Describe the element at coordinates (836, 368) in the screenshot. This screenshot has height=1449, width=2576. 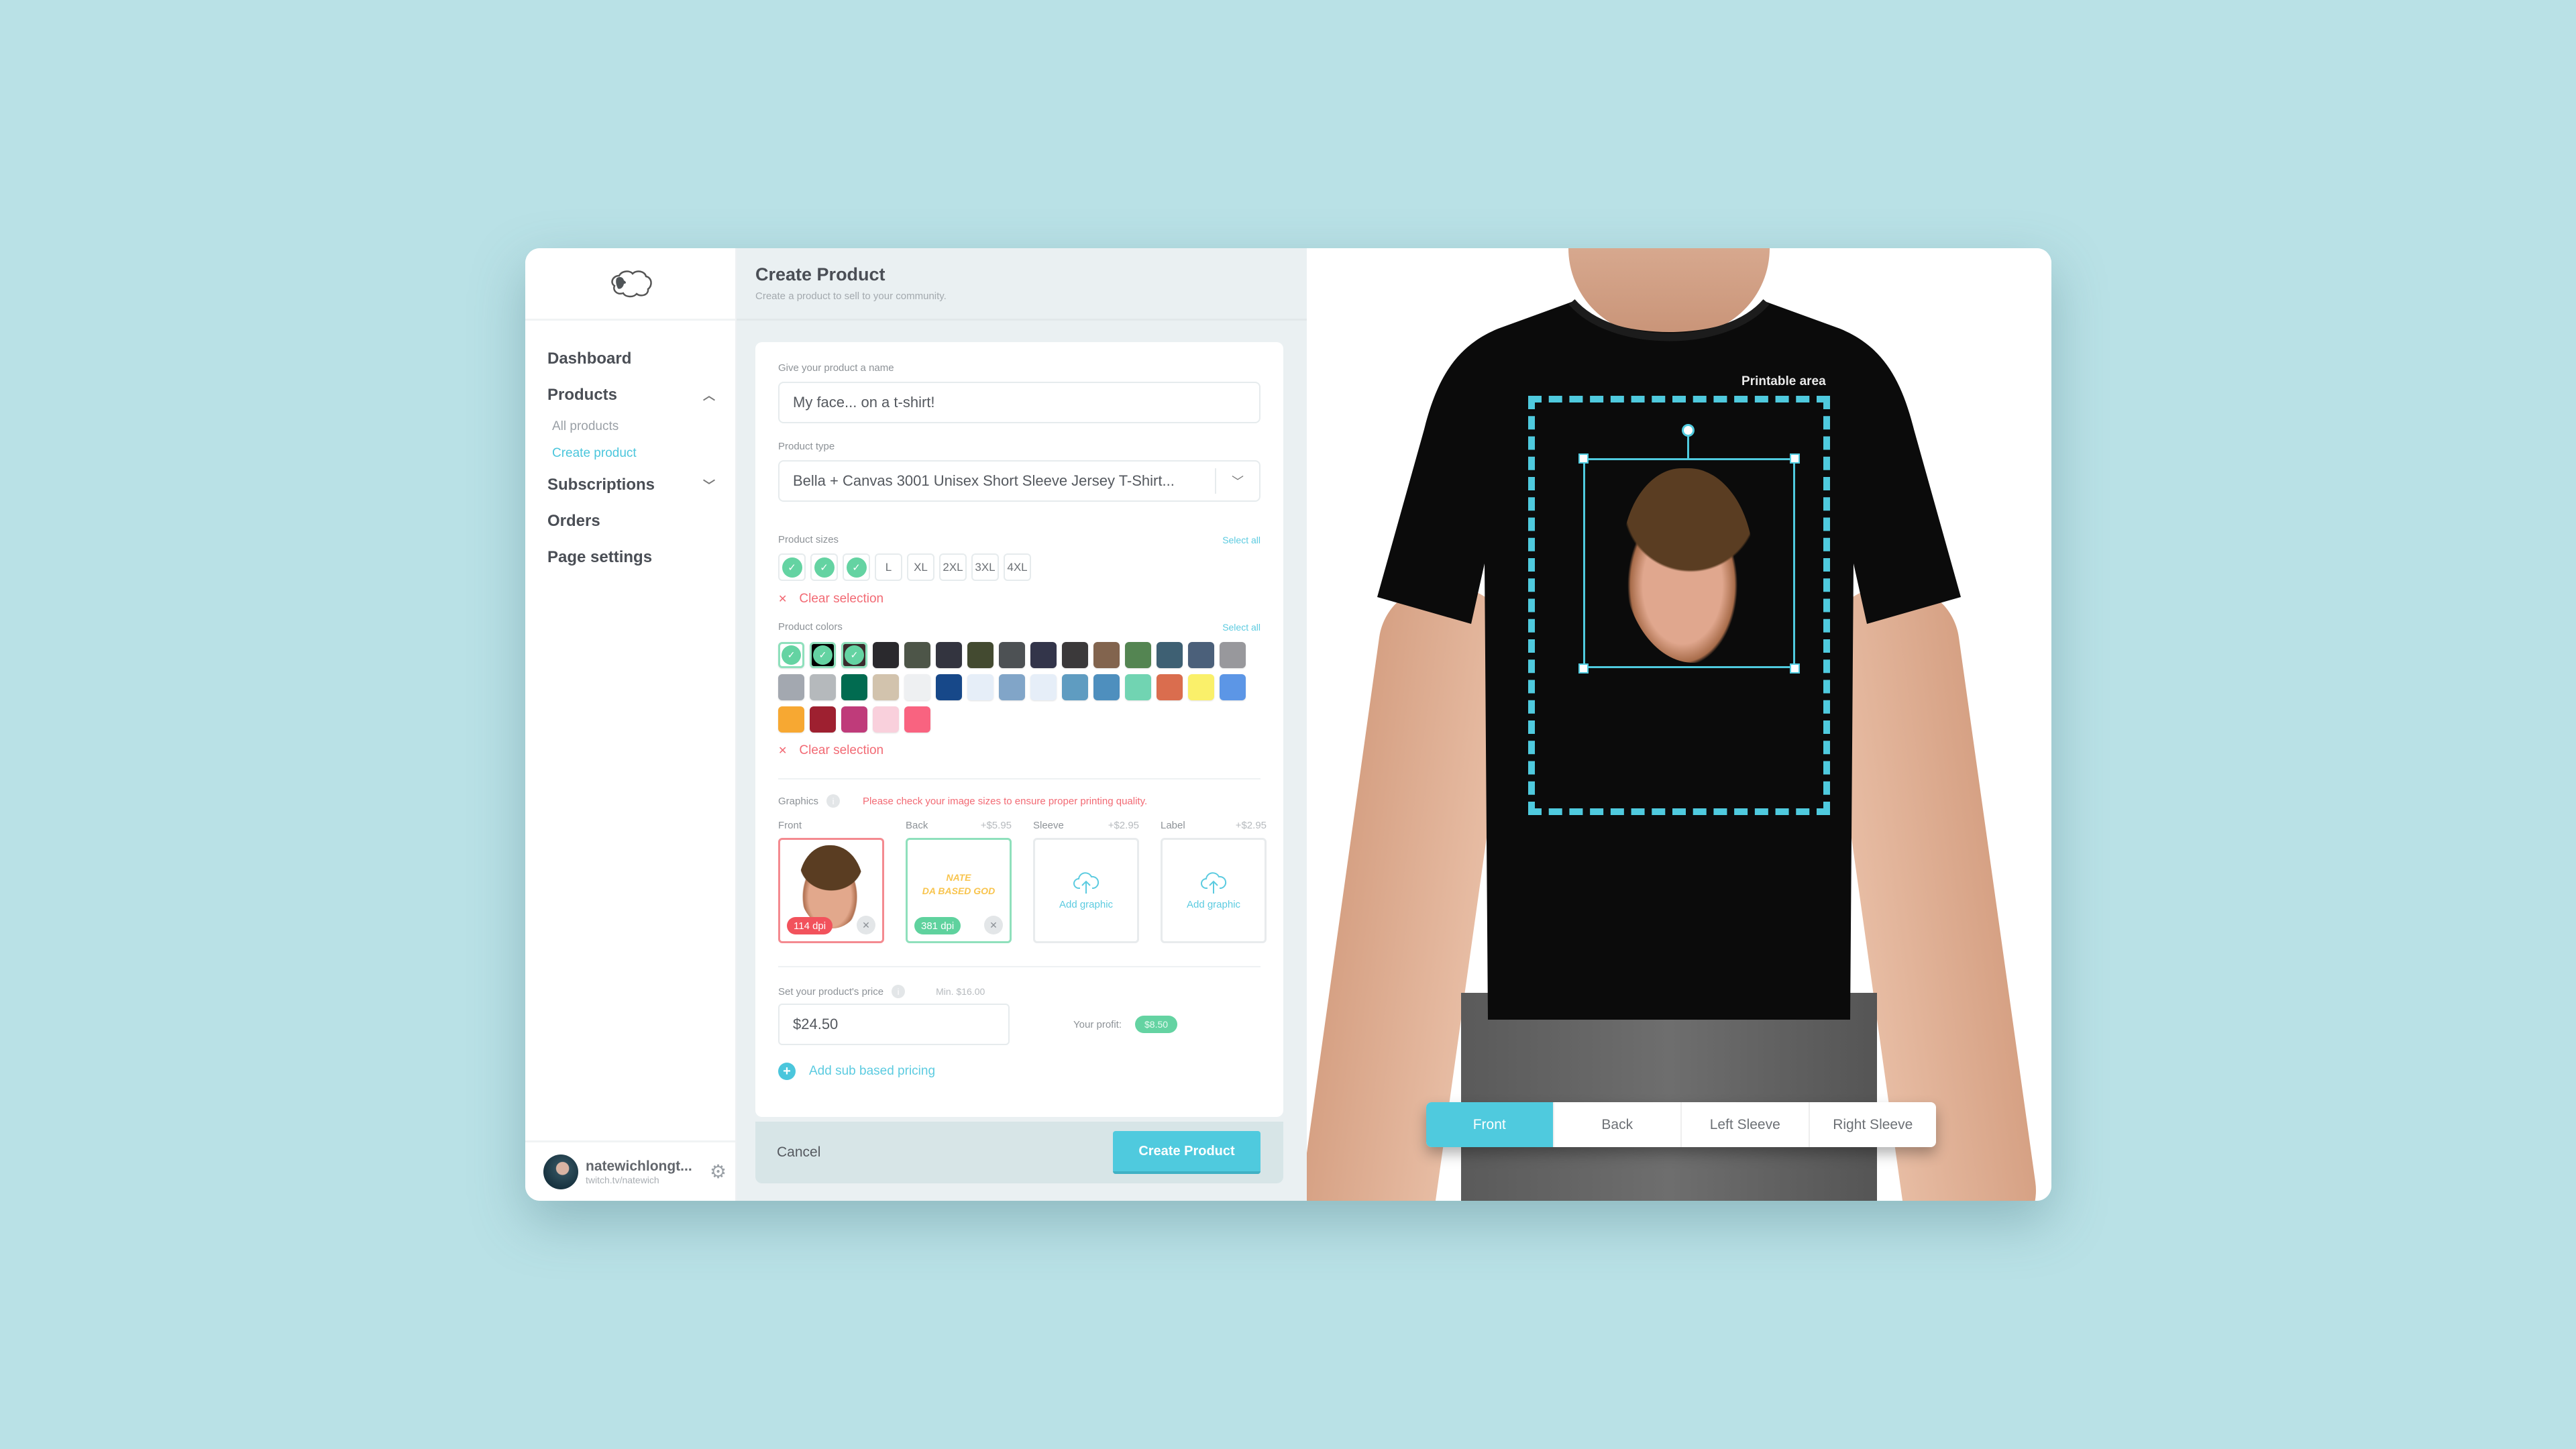
I see `product-name-label: Give your product a name` at that location.